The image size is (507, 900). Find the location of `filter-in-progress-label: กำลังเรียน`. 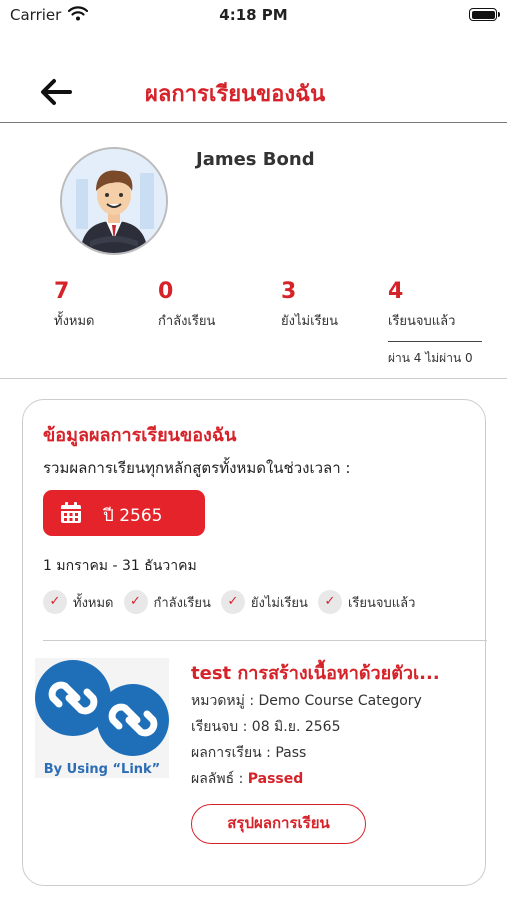

filter-in-progress-label: กำลังเรียน is located at coordinates (182, 603).